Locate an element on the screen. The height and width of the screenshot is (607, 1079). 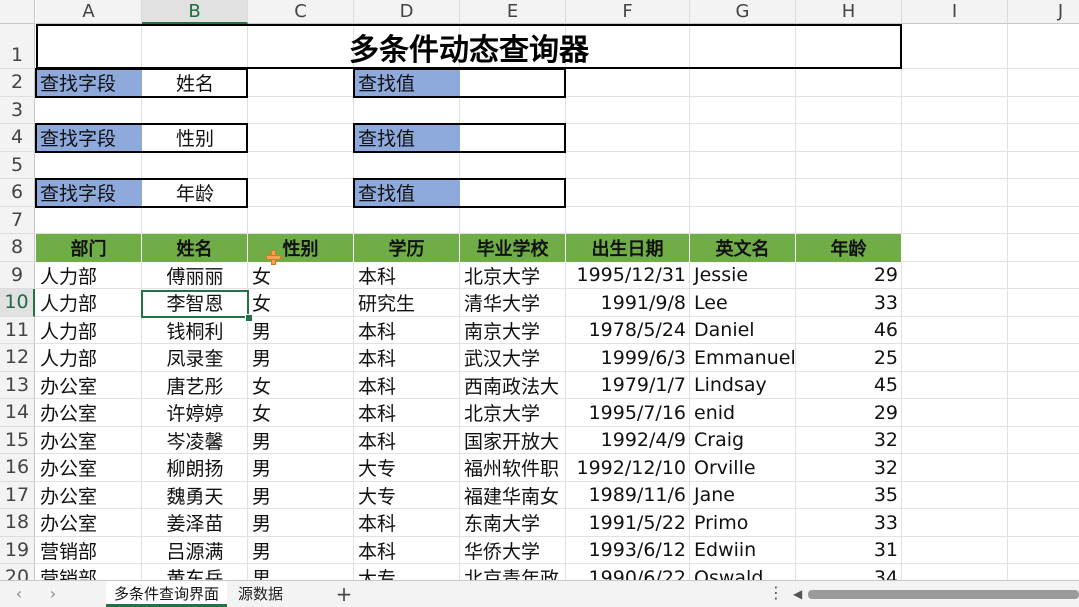
next-sheet-icon: › is located at coordinates (53, 594).